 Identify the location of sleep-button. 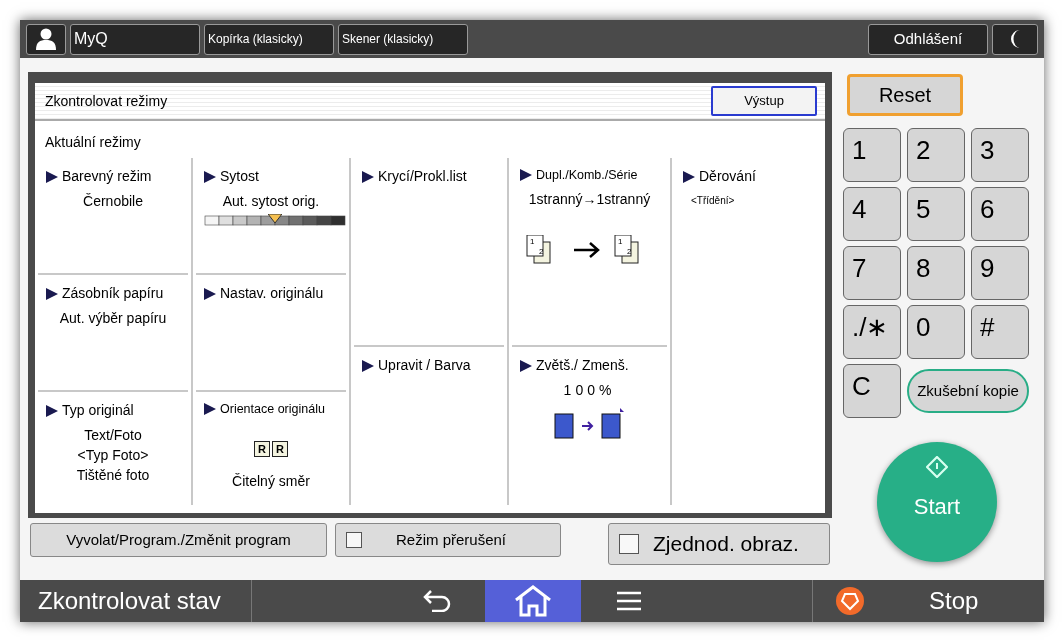
(1015, 39).